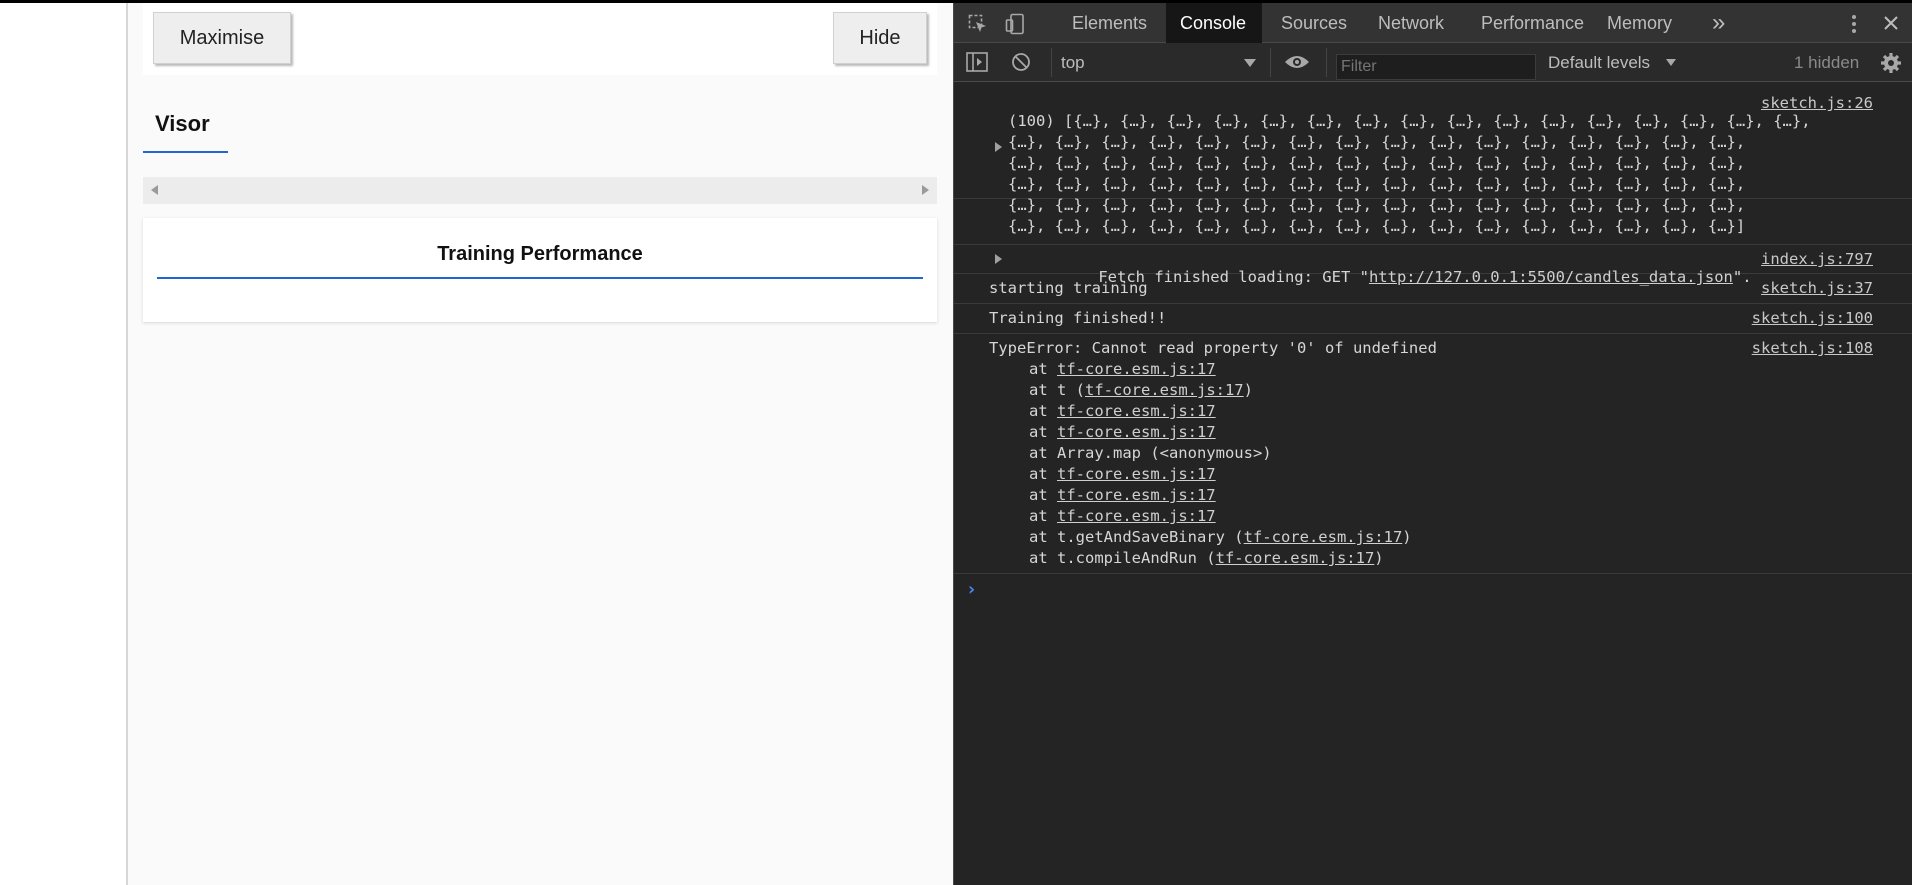  What do you see at coordinates (1529, 23) in the screenshot?
I see `tab-performance: Performance` at bounding box center [1529, 23].